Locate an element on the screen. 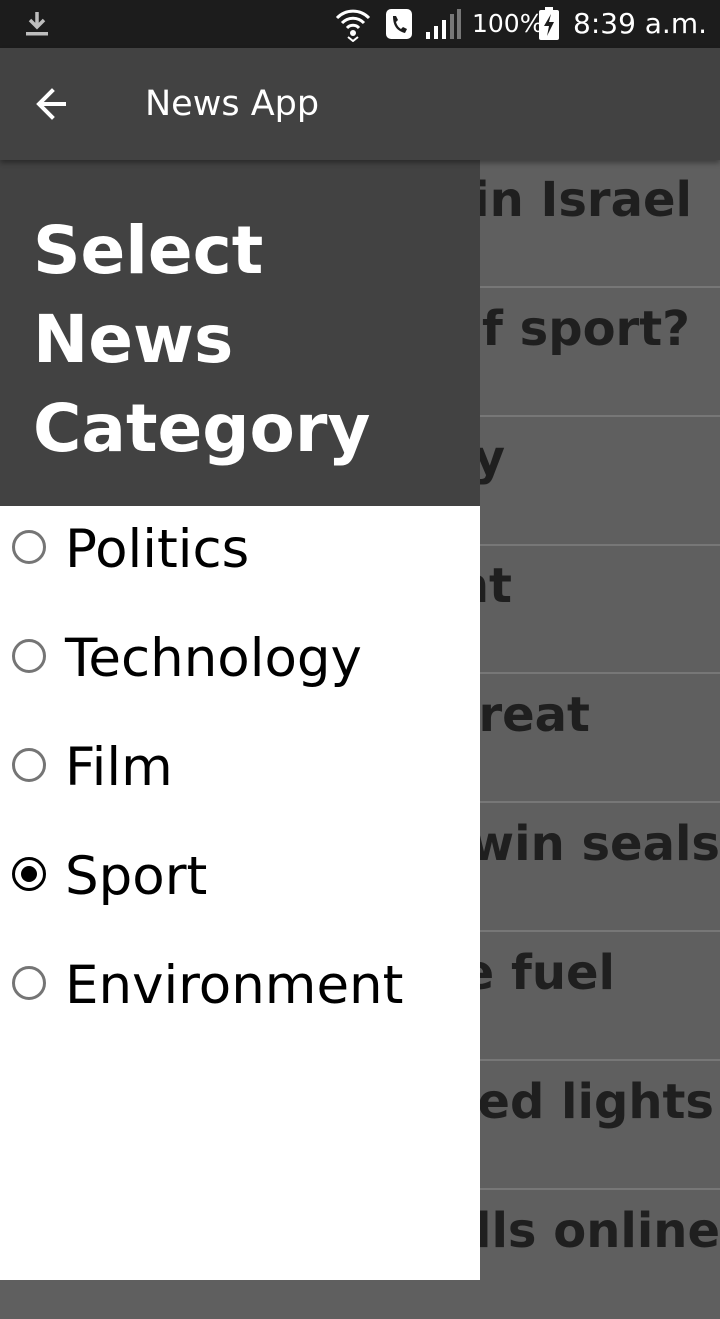 This screenshot has height=1319, width=720. news-title: red lights is located at coordinates (583, 1102).